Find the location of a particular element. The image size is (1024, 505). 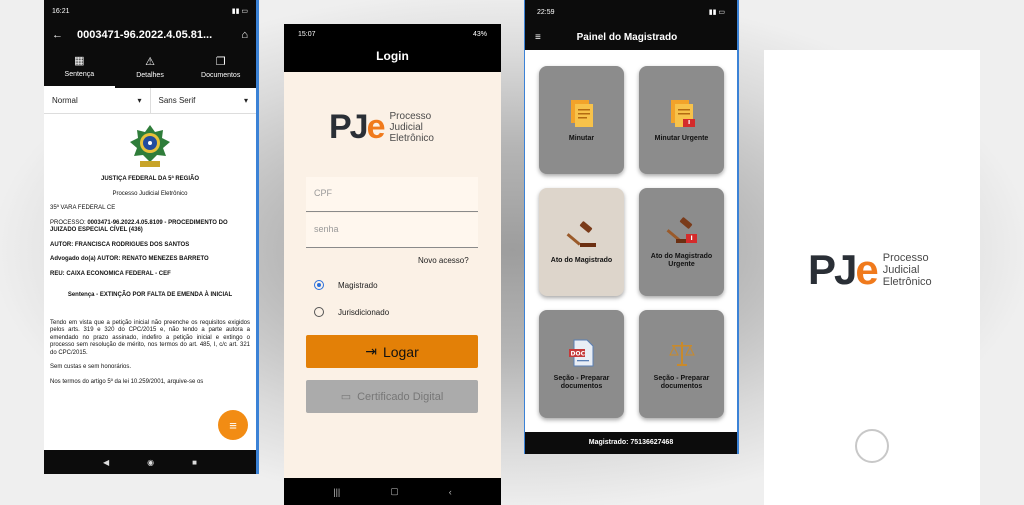

card-minutar: Minutar is located at coordinates (581, 120).